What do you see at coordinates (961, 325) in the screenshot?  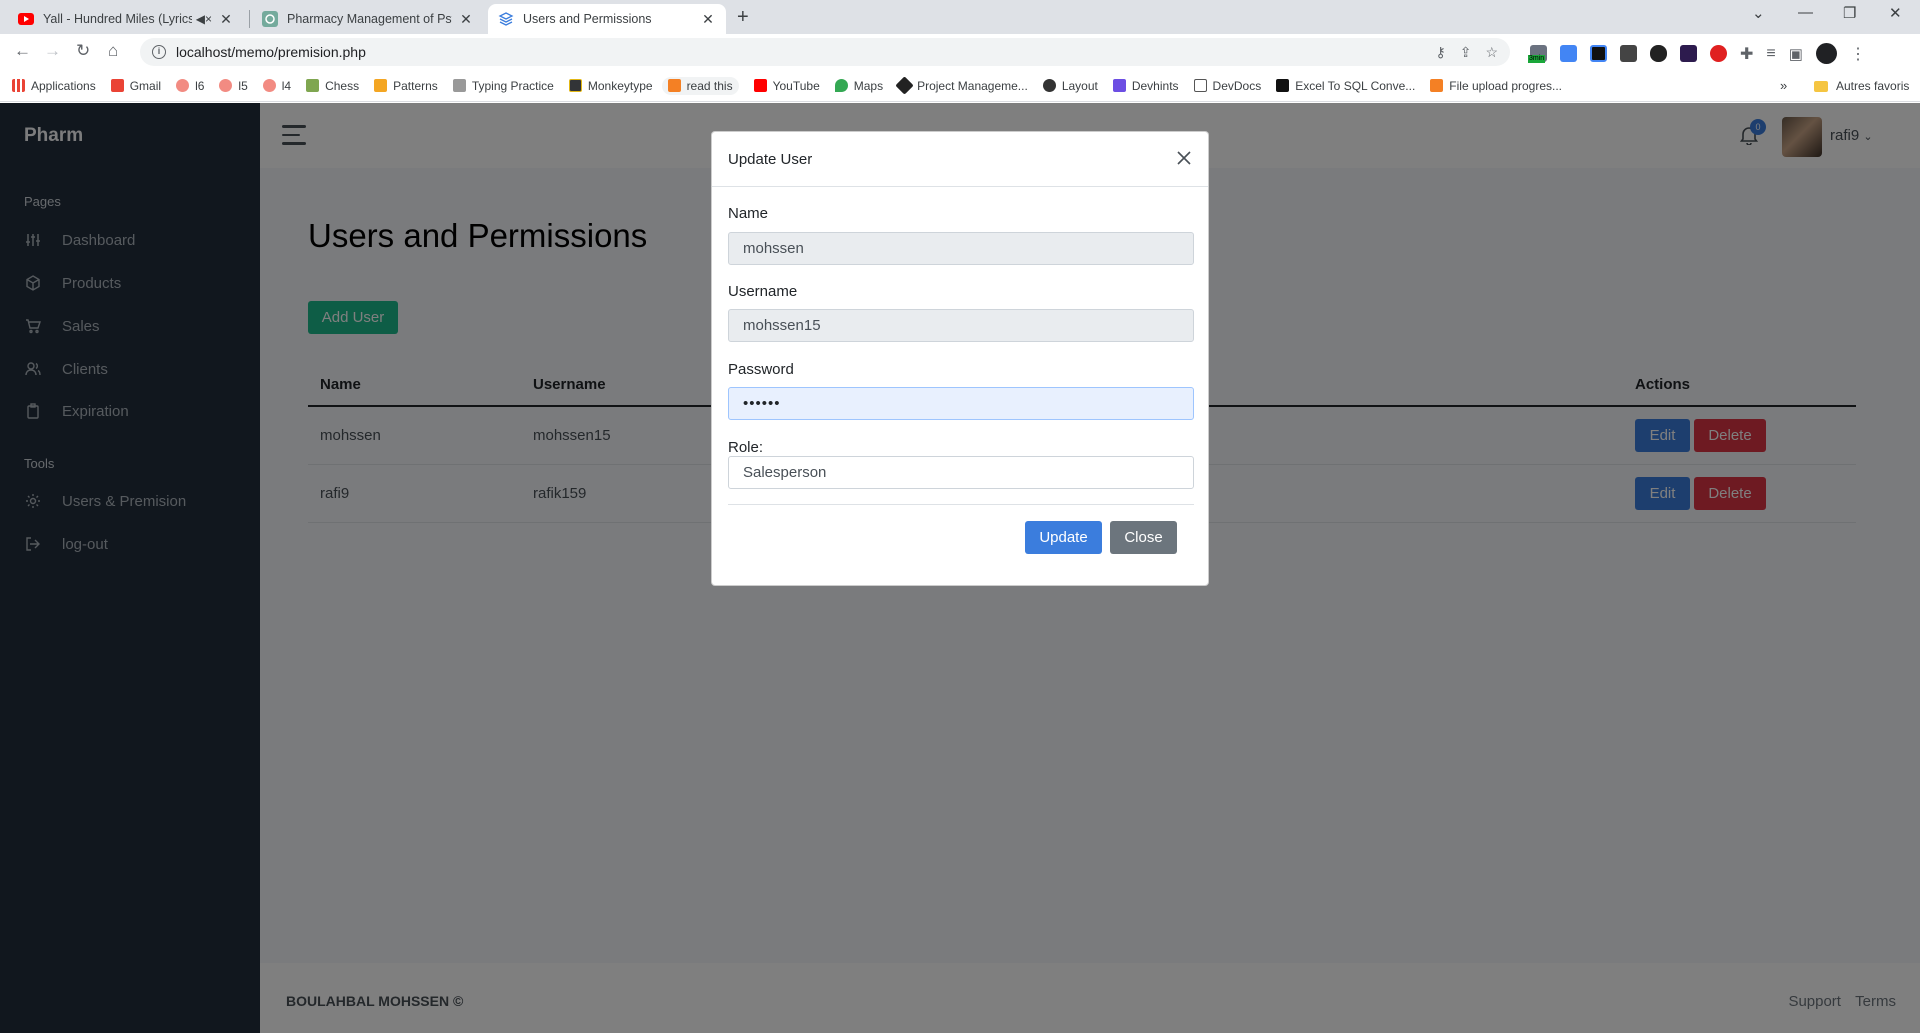 I see `username-field: mohssen15` at bounding box center [961, 325].